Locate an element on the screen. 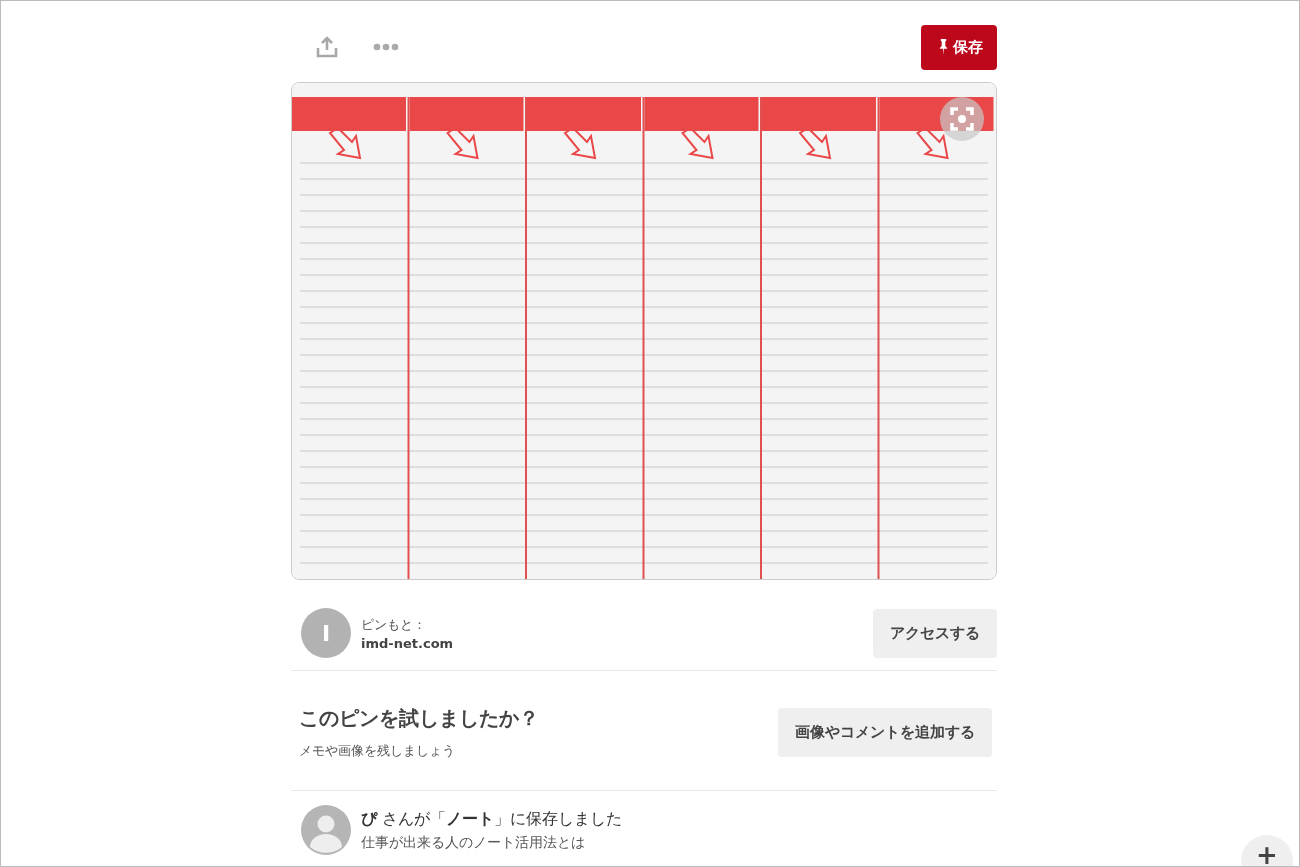 Image resolution: width=1300 pixels, height=867 pixels. visual-search-icon is located at coordinates (962, 119).